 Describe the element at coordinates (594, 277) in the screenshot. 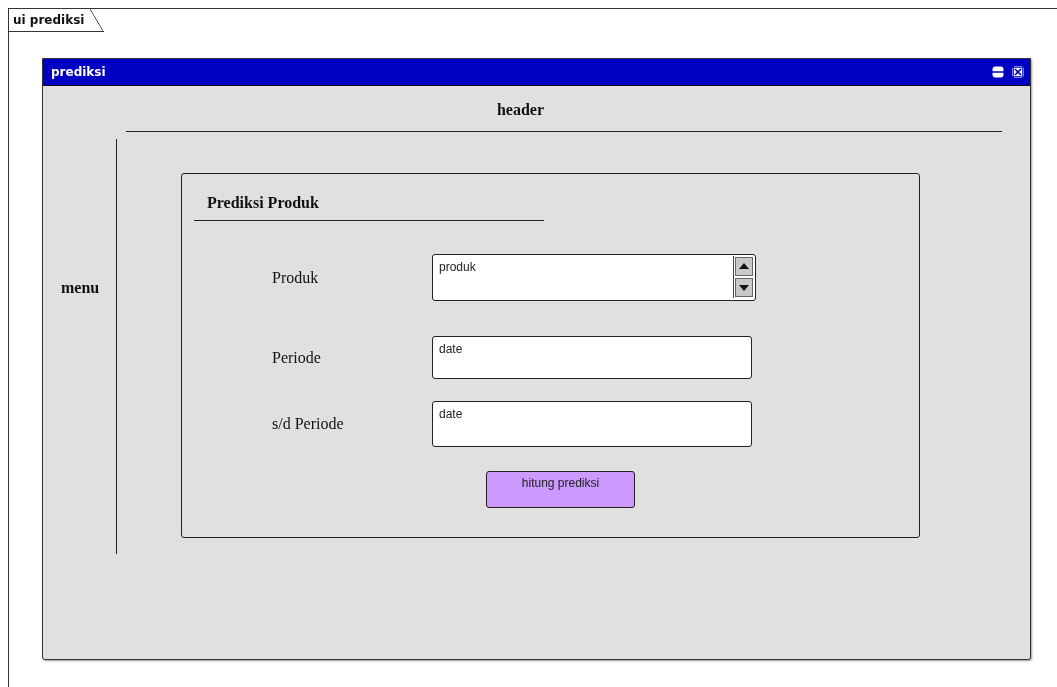

I see `spinner-field: produk` at that location.